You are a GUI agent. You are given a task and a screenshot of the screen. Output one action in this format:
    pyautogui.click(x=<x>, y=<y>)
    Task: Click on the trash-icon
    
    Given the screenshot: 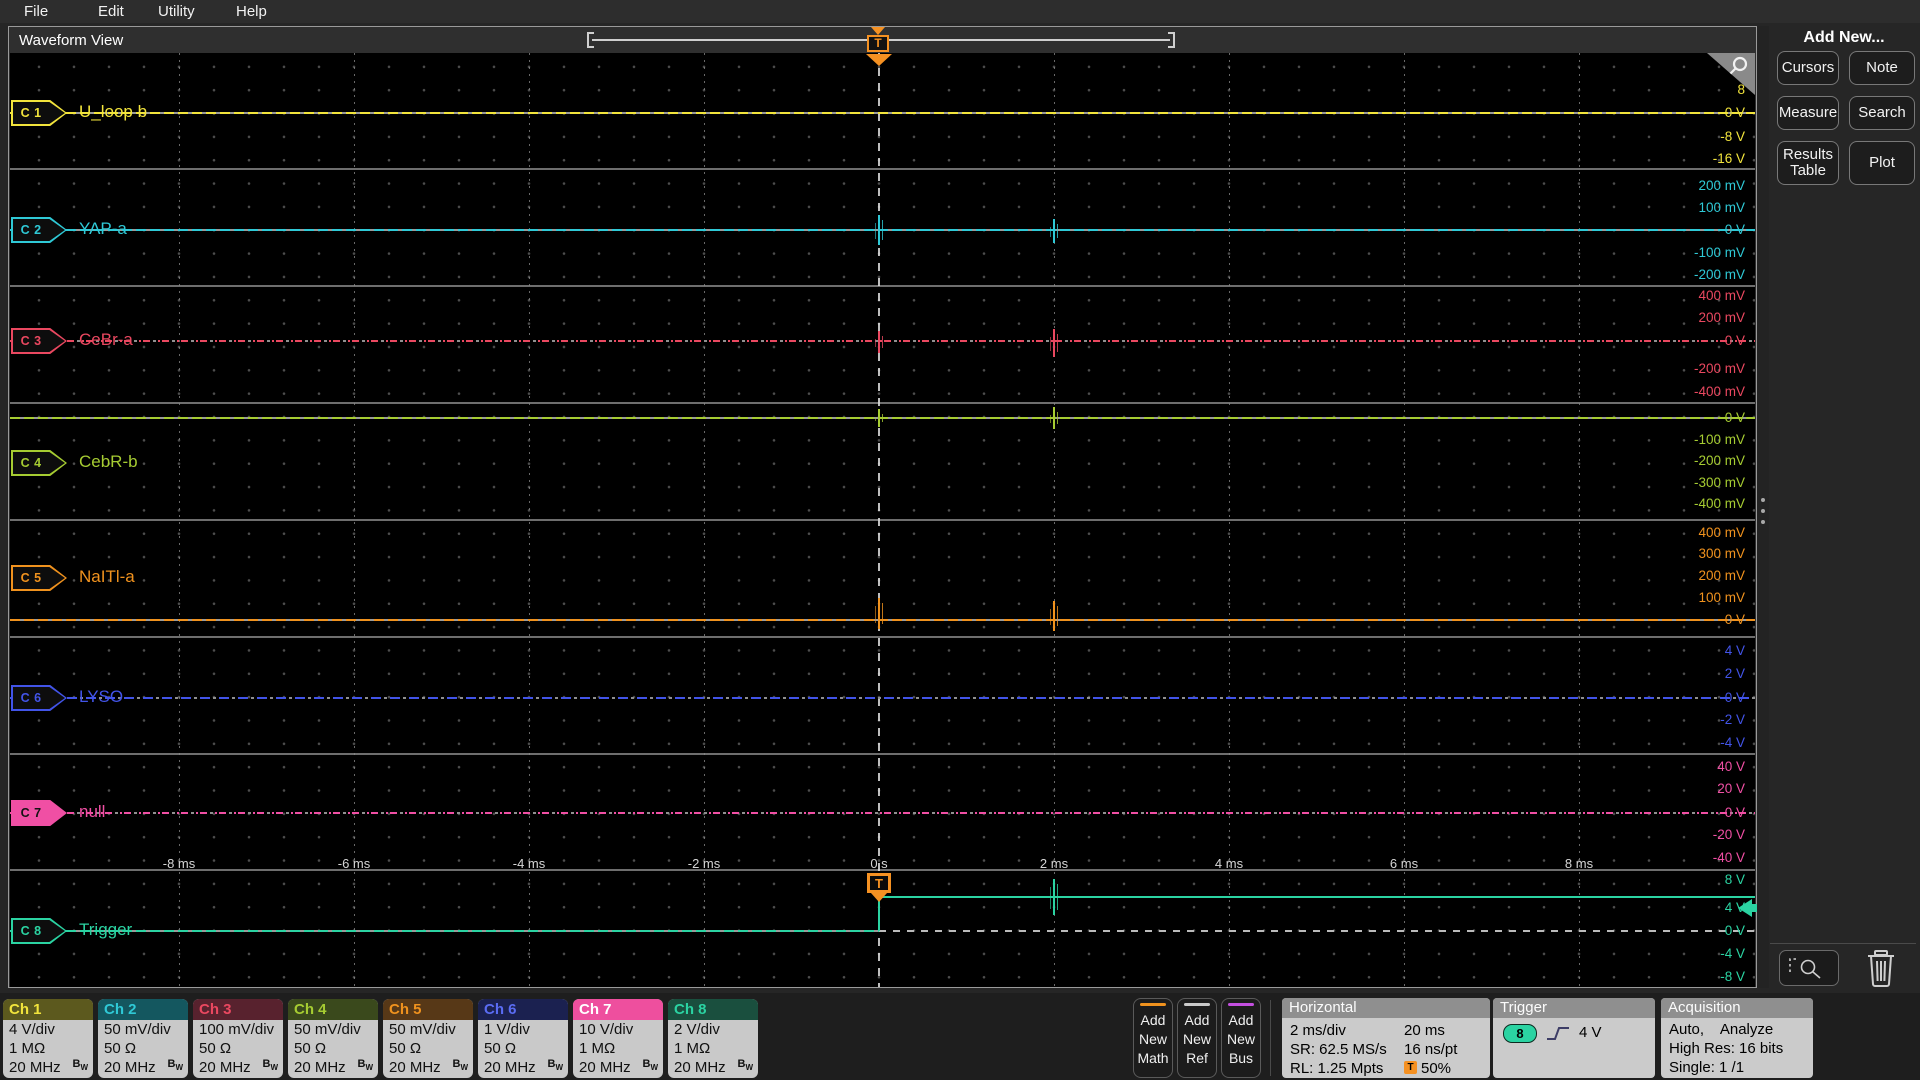 What is the action you would take?
    pyautogui.click(x=1881, y=968)
    